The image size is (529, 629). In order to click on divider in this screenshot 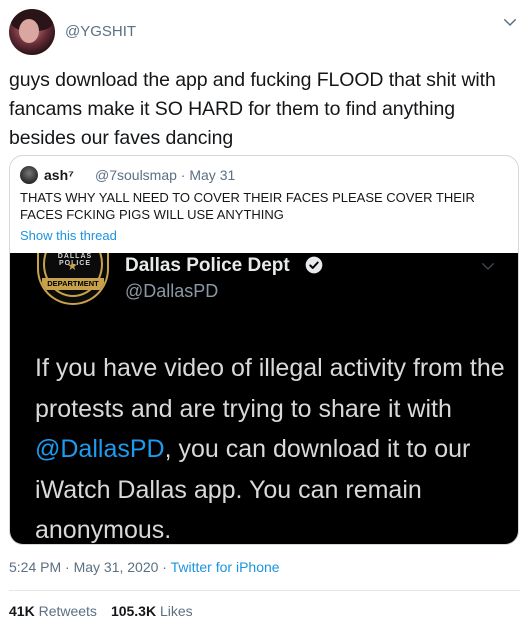, I will do `click(264, 590)`.